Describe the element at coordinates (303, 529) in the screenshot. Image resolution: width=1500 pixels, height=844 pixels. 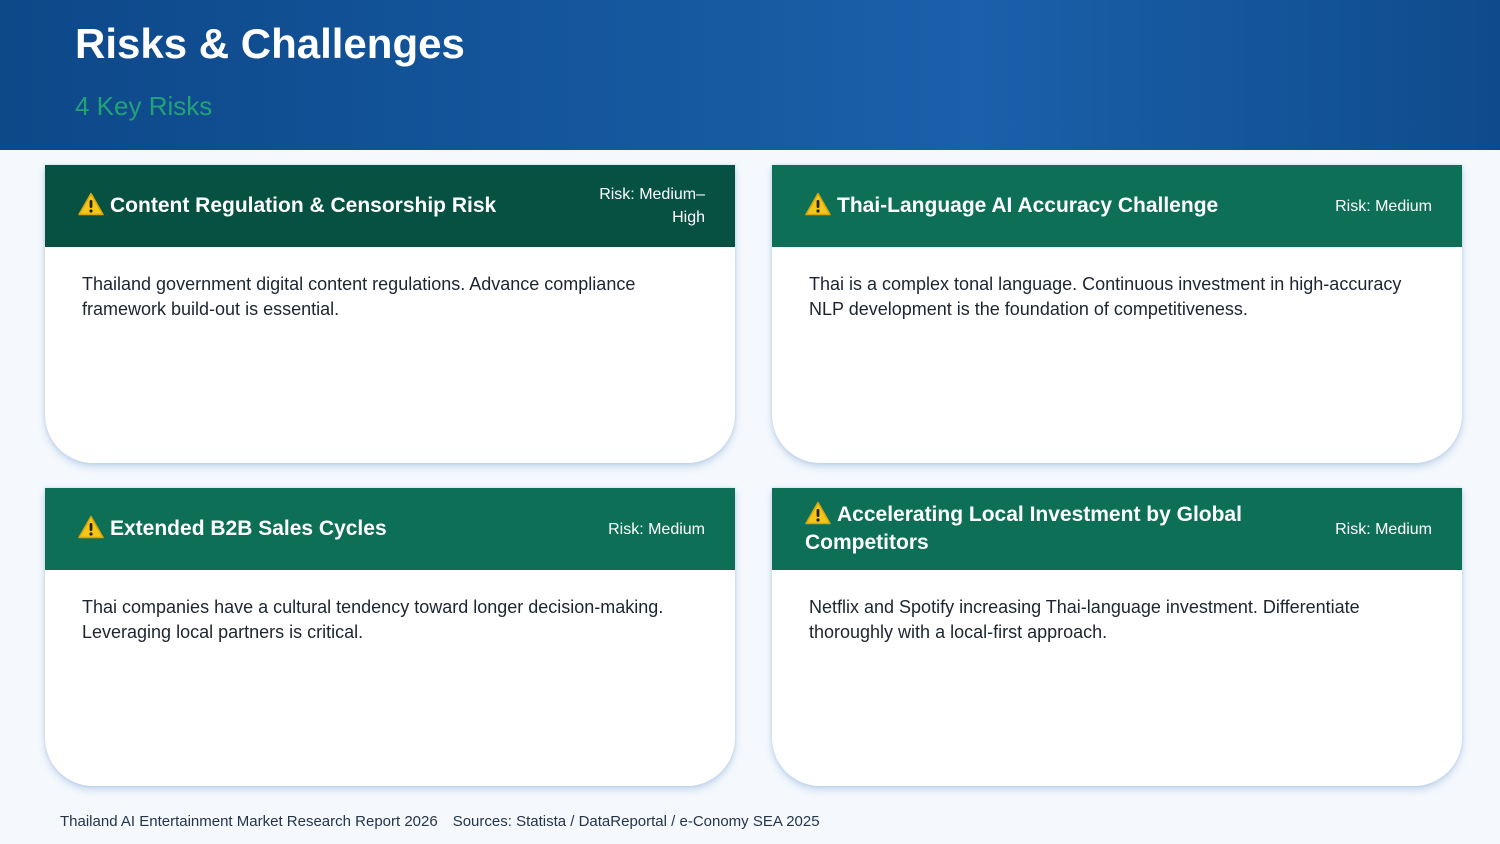
I see `risk-card-title: Extended B2B Sales Cycles` at that location.